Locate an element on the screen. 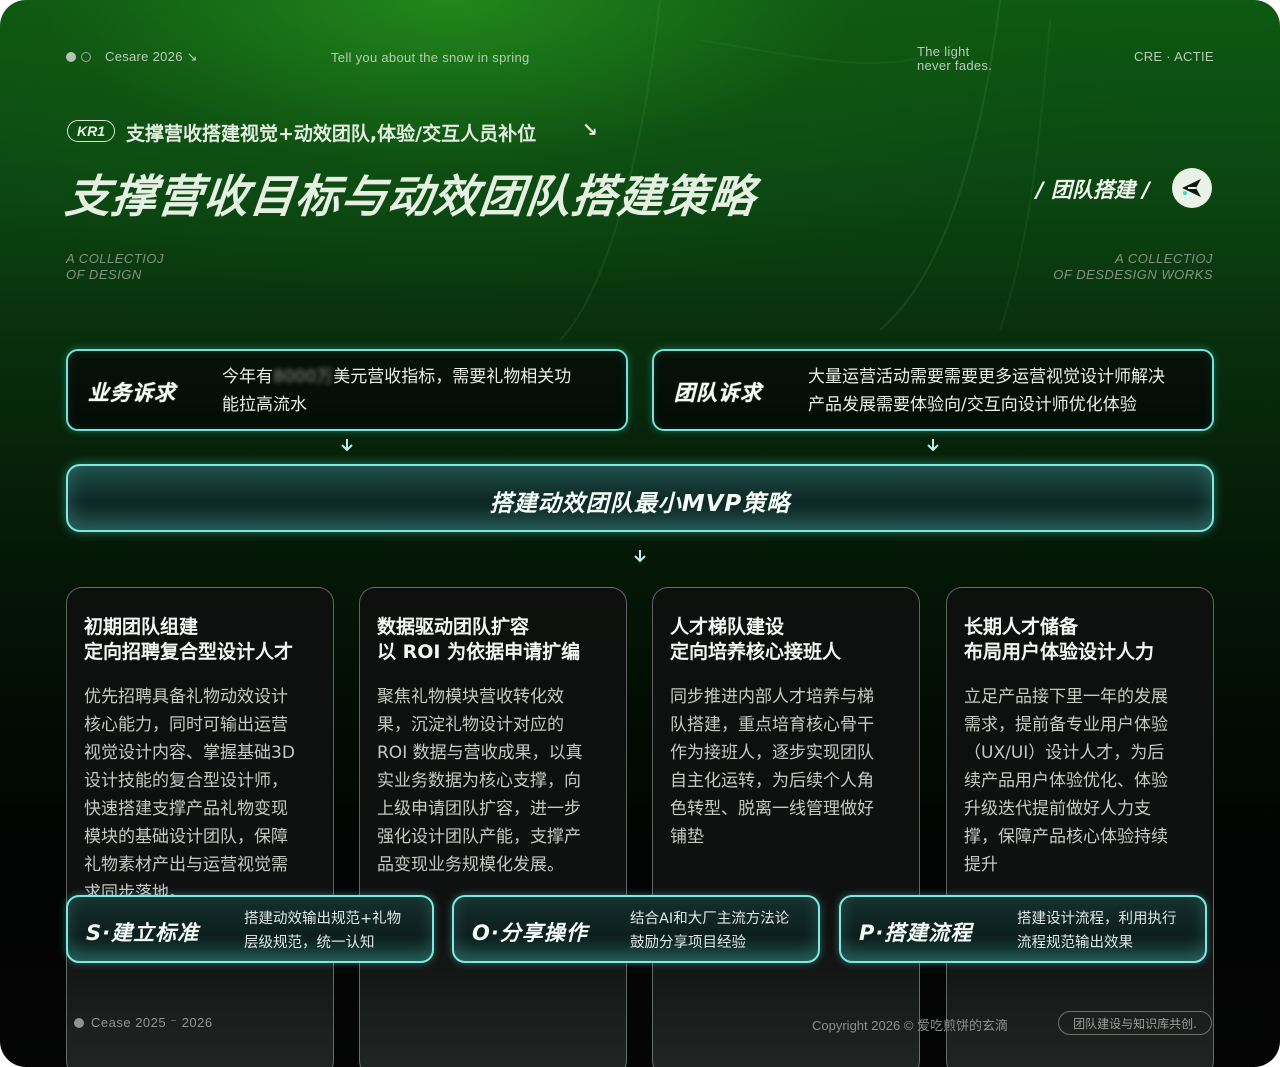 The width and height of the screenshot is (1280, 1067). section-tag: / 团队搭建 / is located at coordinates (1093, 190).